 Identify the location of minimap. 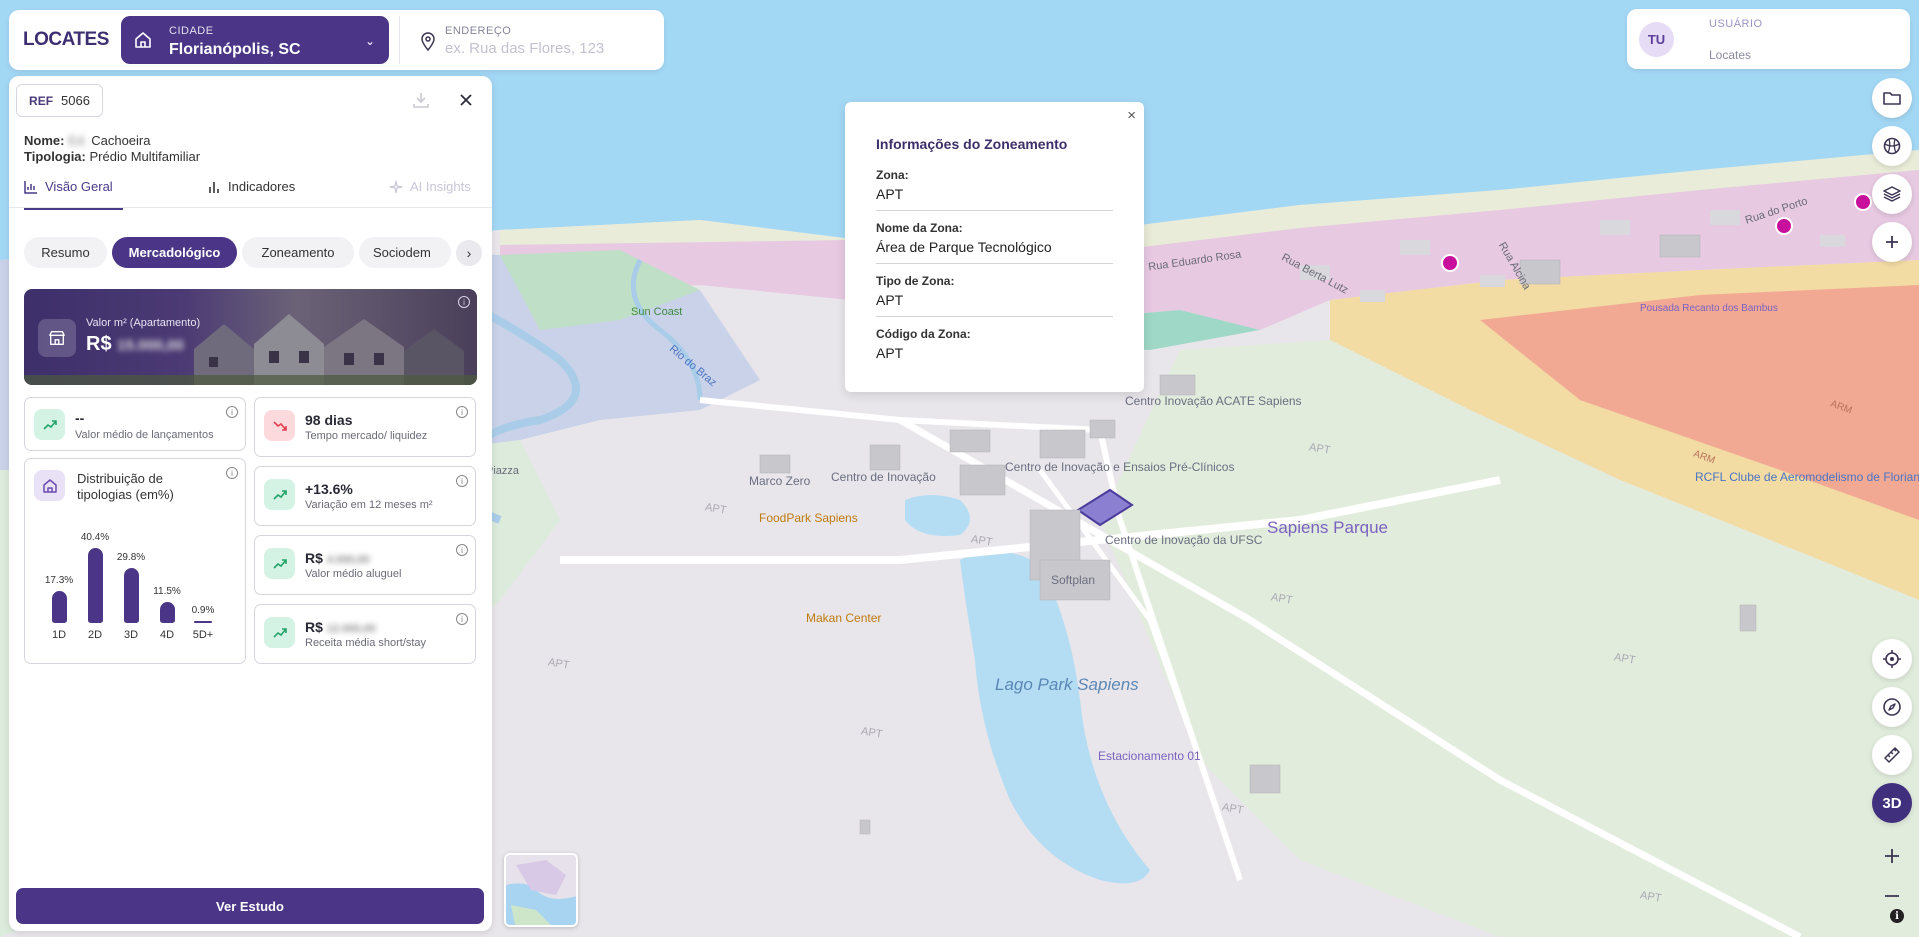
(541, 890).